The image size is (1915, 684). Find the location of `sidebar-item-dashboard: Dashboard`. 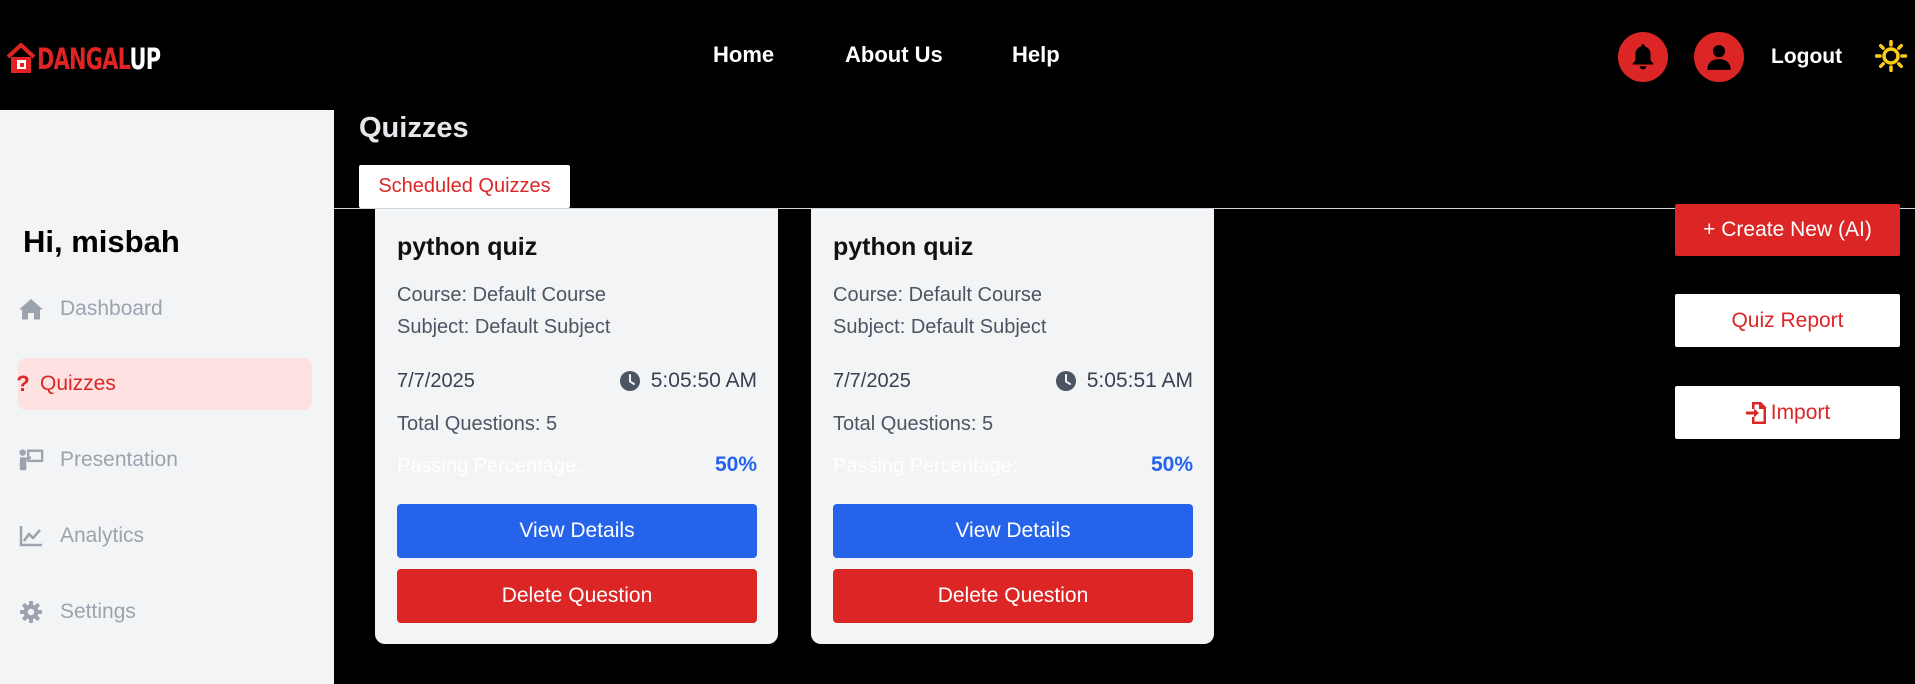

sidebar-item-dashboard: Dashboard is located at coordinates (165, 309).